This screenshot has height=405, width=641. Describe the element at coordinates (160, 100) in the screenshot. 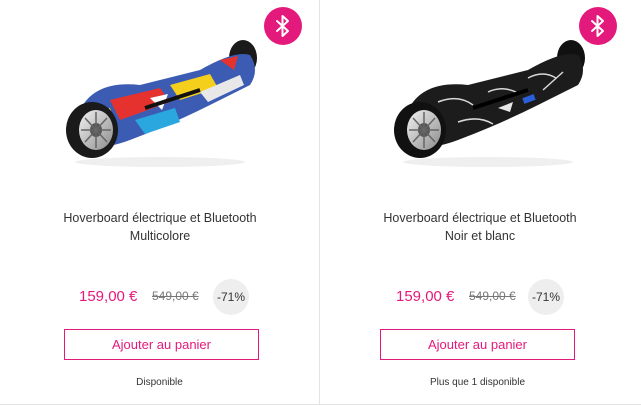

I see `hoverboard-multicolor-image` at that location.